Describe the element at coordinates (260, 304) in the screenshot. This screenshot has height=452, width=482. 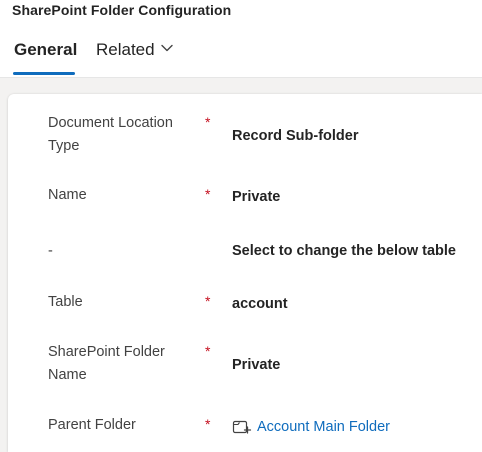
I see `field-value-table: account` at that location.